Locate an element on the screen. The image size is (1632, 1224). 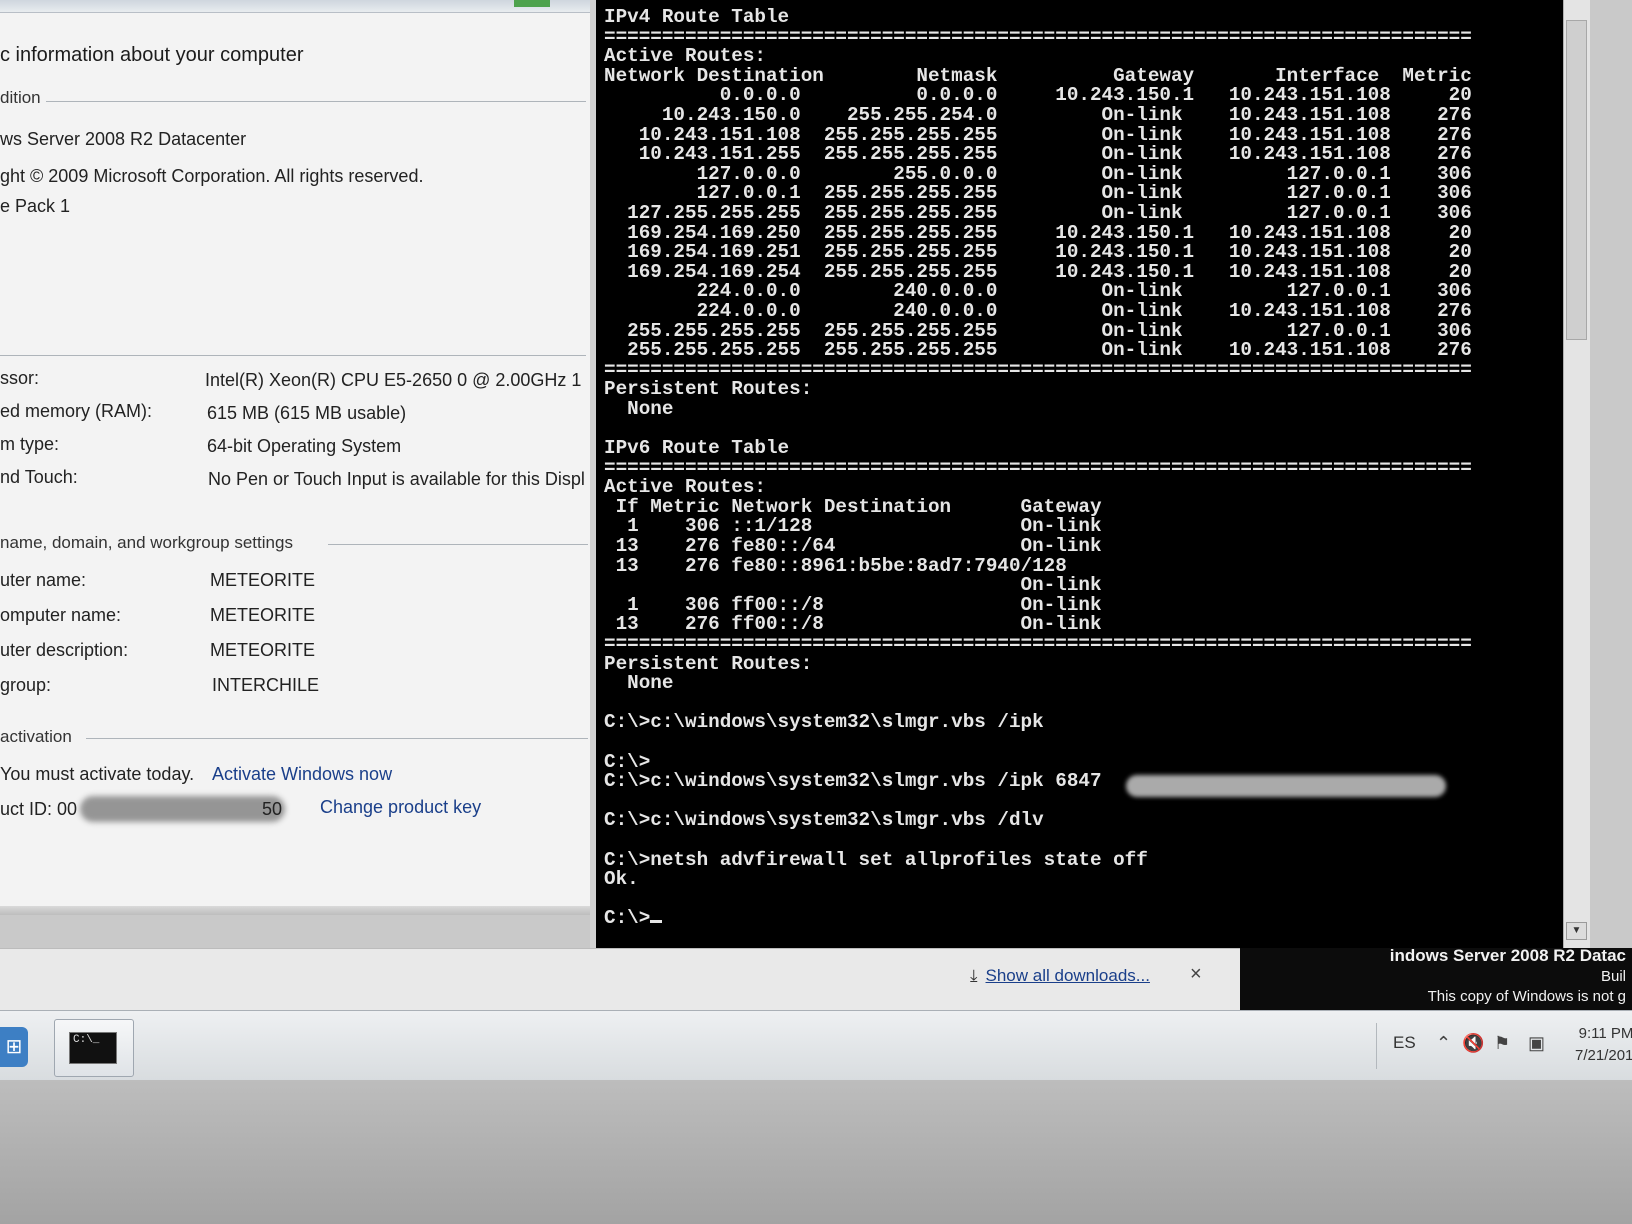
computer-name-value: METEORITE is located at coordinates (263, 580).